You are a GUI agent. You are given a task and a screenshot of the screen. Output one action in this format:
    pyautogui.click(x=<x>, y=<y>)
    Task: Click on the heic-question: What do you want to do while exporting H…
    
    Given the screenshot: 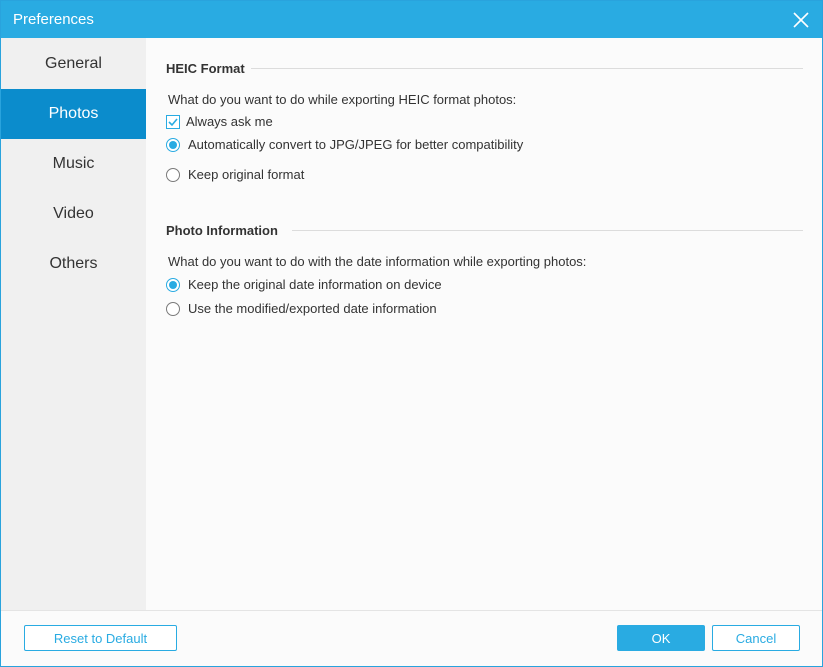 What is the action you would take?
    pyautogui.click(x=342, y=99)
    